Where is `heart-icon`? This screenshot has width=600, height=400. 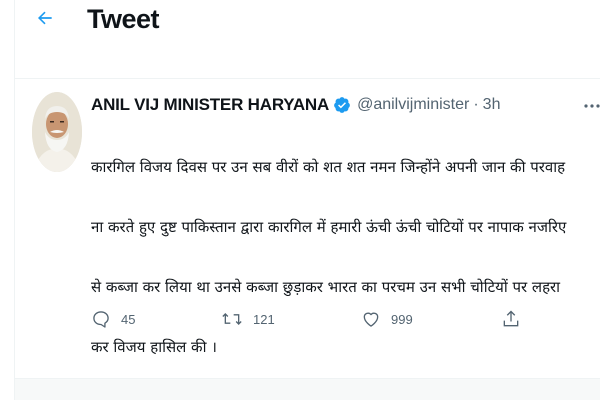
heart-icon is located at coordinates (371, 319).